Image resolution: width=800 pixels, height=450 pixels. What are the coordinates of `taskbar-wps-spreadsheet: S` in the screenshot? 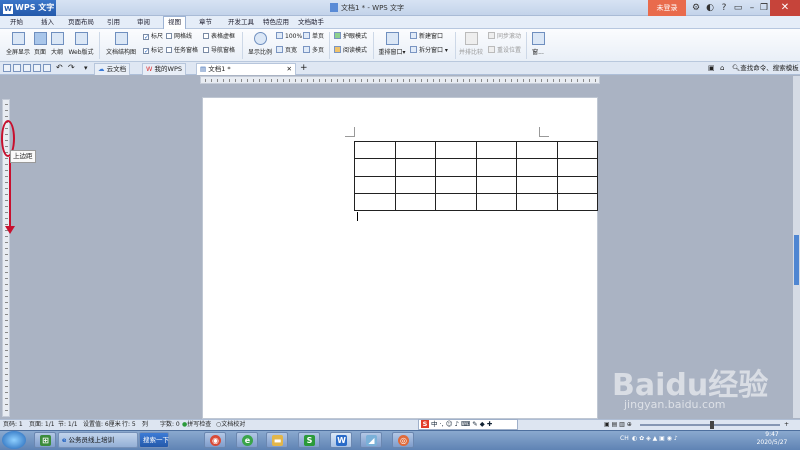 It's located at (309, 440).